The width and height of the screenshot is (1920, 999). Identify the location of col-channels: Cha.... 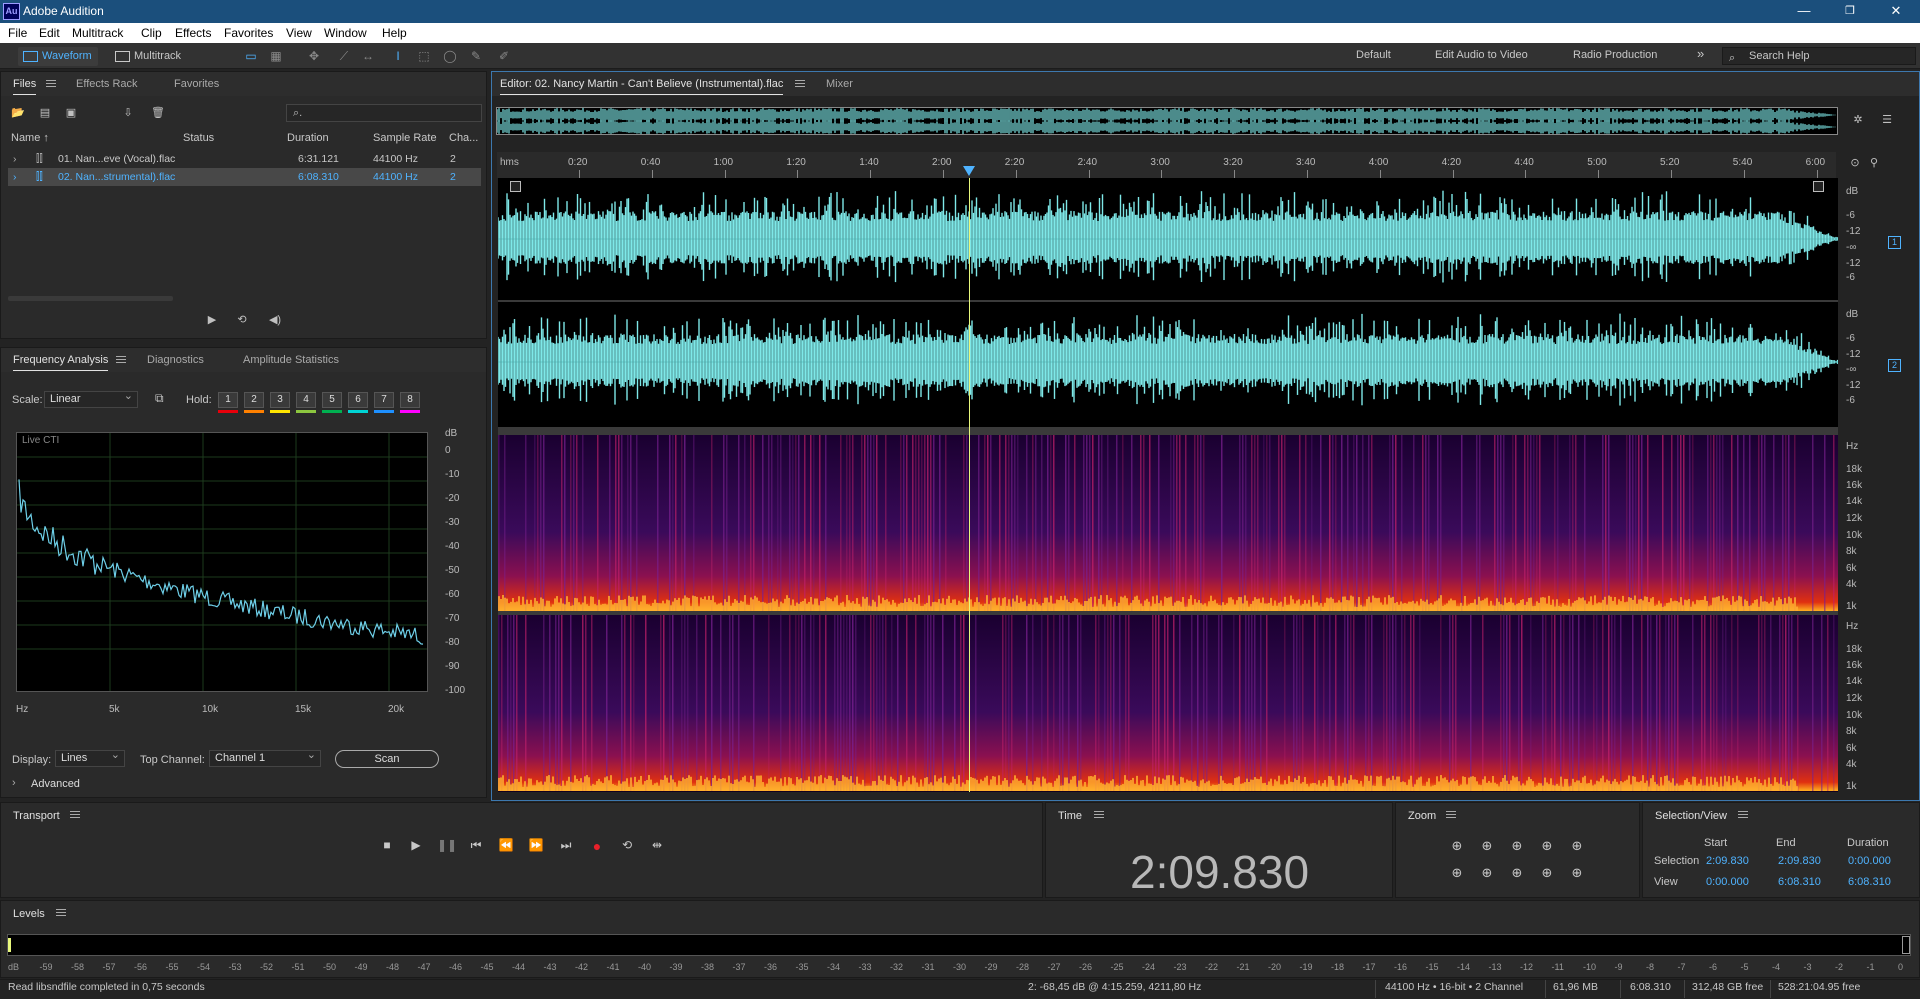
(463, 138).